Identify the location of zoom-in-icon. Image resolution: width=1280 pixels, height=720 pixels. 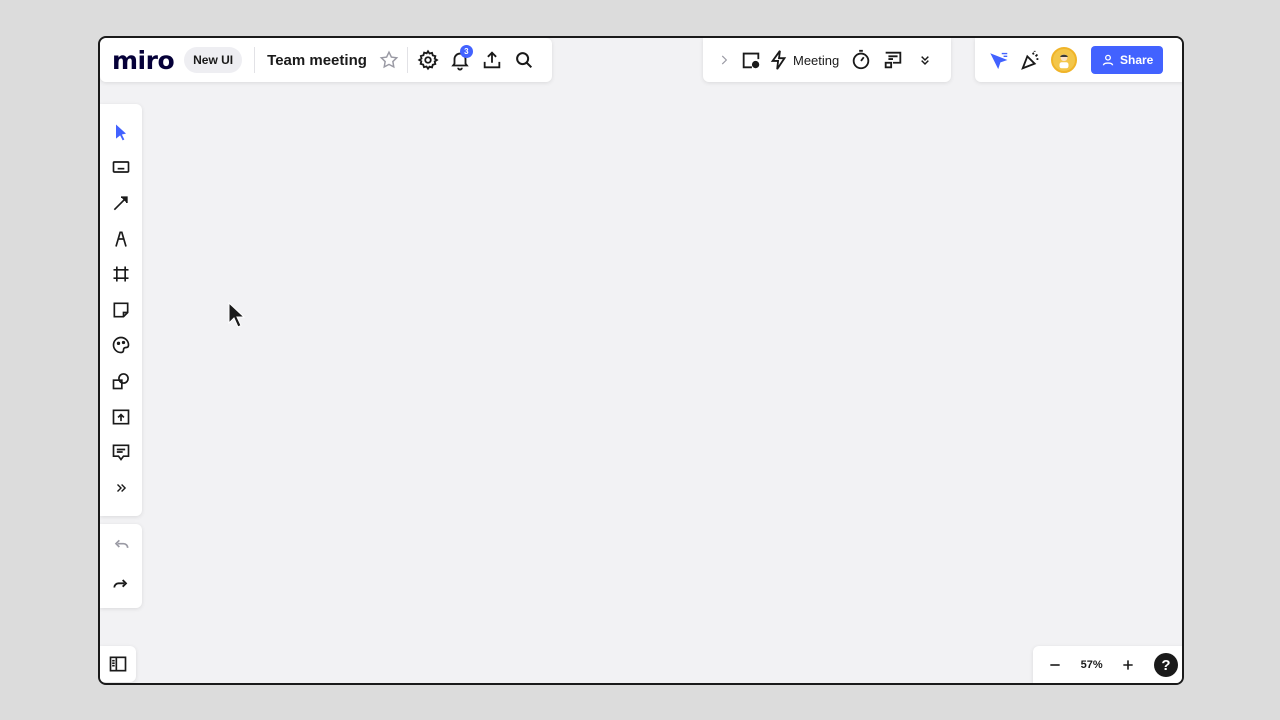
(1128, 665).